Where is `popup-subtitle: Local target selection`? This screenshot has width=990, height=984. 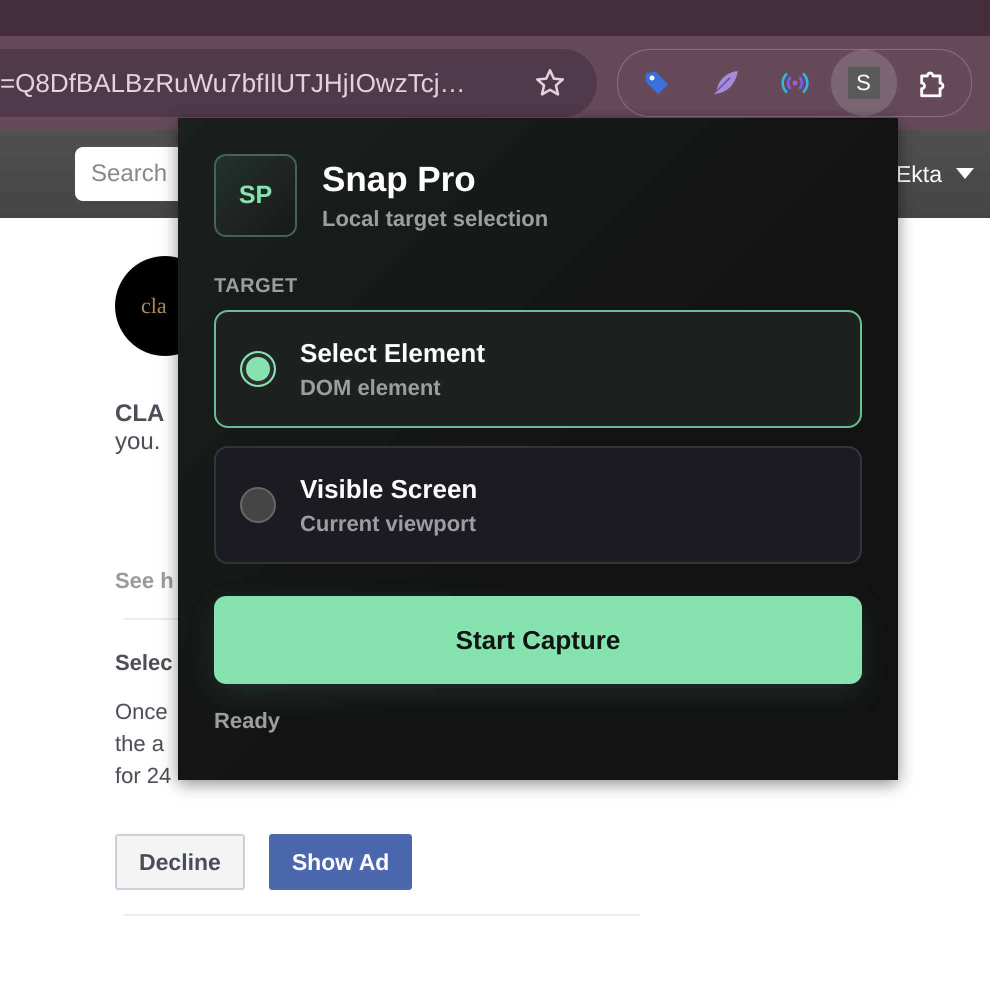
popup-subtitle: Local target selection is located at coordinates (435, 219).